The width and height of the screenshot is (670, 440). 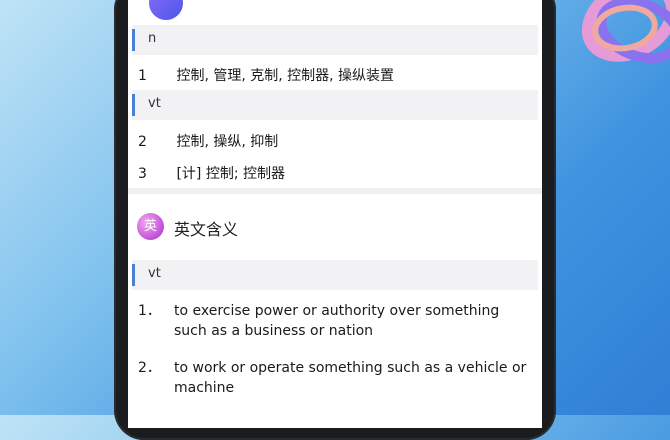 I want to click on definition-number: 3, so click(x=142, y=174).